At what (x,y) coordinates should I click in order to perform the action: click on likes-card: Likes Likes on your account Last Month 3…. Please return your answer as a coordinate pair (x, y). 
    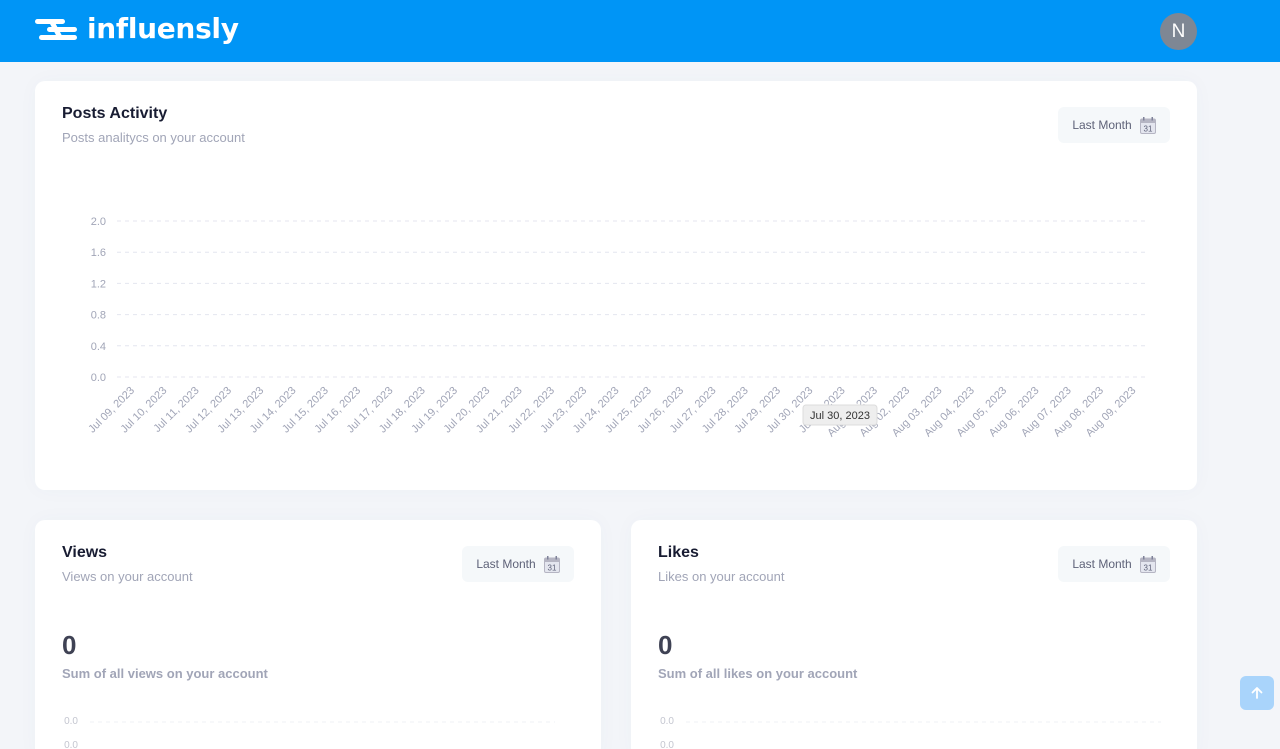
    Looking at the image, I should click on (914, 634).